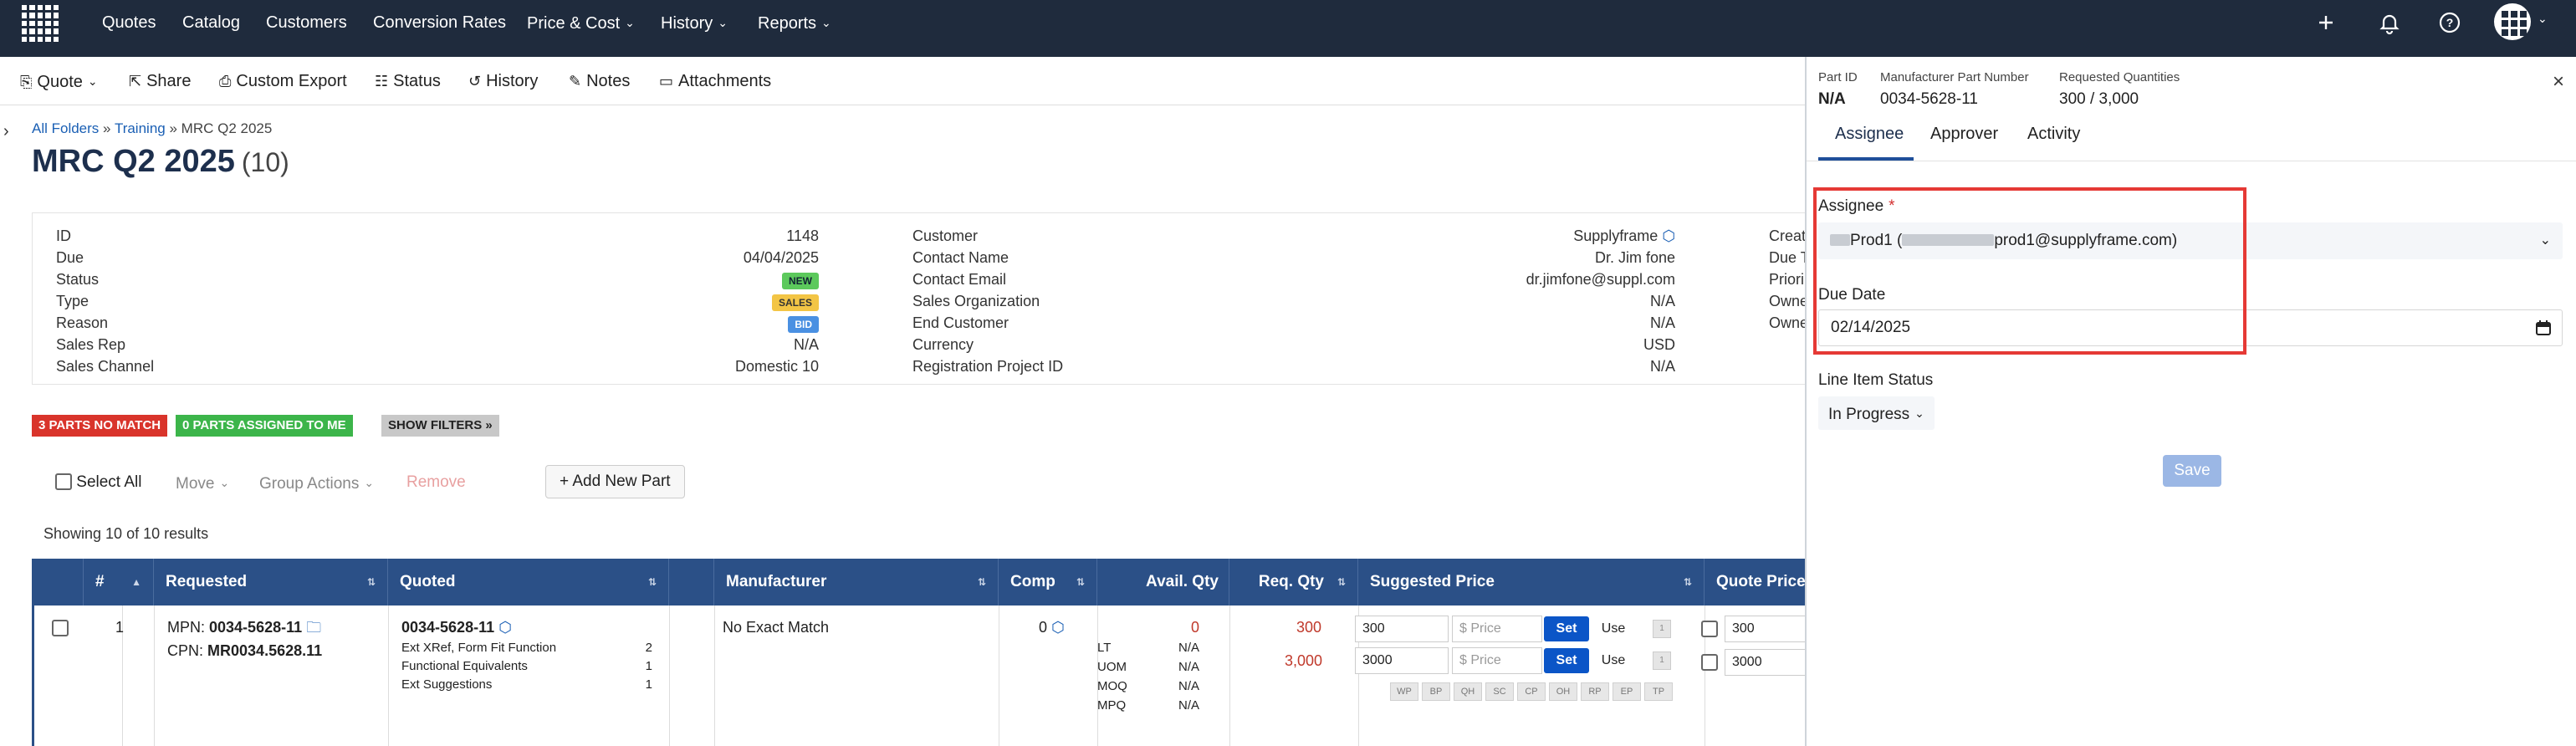 The image size is (2576, 746). I want to click on line-item-status-select: In Progress ⌄, so click(1876, 413).